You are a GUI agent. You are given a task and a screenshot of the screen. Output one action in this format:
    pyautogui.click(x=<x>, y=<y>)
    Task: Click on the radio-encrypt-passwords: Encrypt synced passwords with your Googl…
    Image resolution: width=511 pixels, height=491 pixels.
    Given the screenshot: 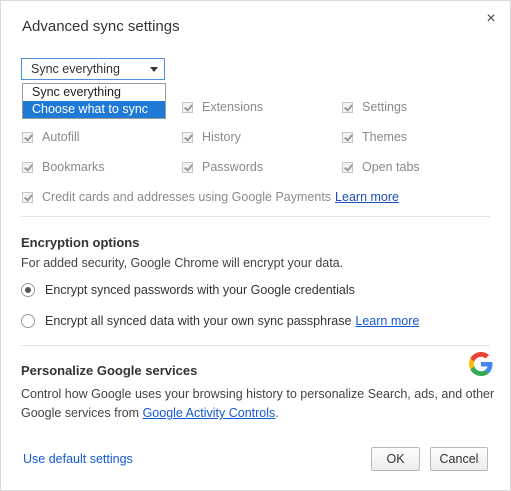 What is the action you would take?
    pyautogui.click(x=188, y=290)
    